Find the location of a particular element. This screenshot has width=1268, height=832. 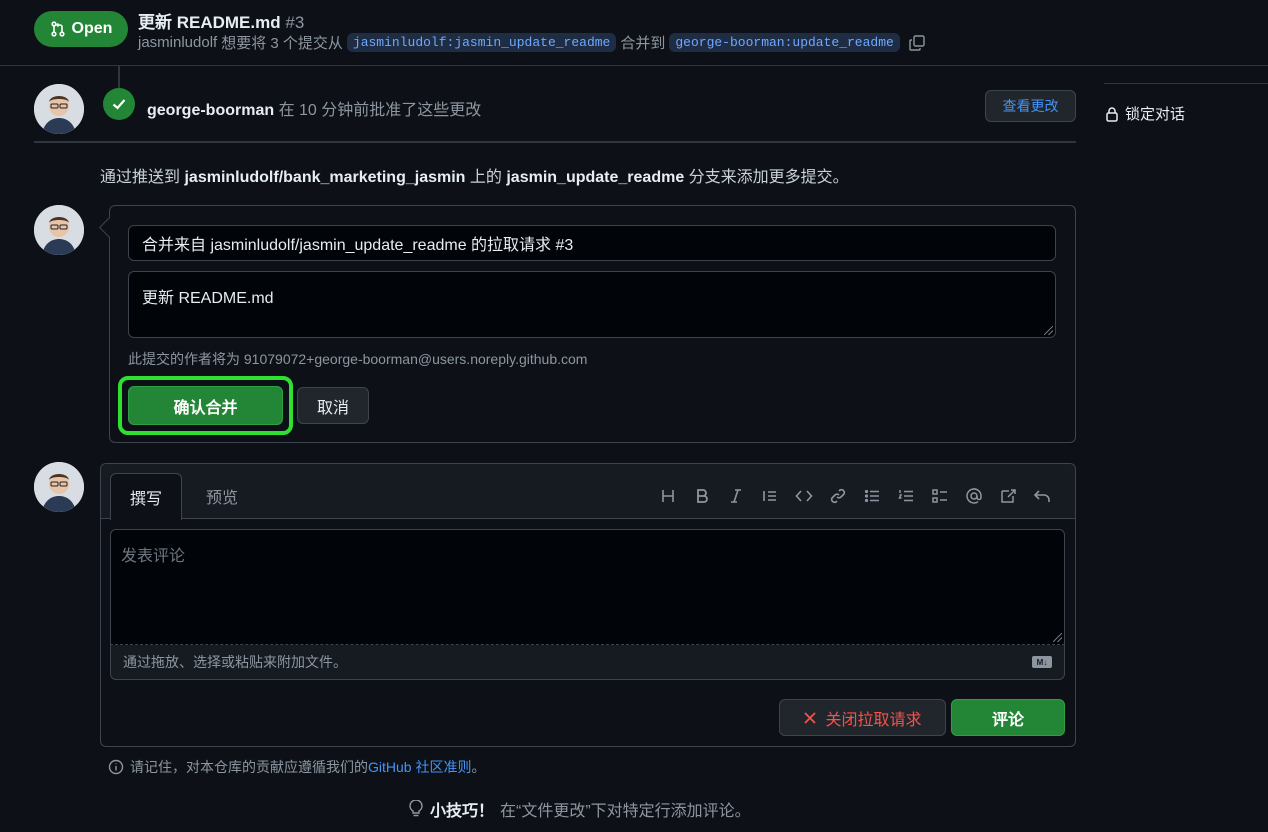

lock-conversation-link: 锁定对话 is located at coordinates (1144, 113).